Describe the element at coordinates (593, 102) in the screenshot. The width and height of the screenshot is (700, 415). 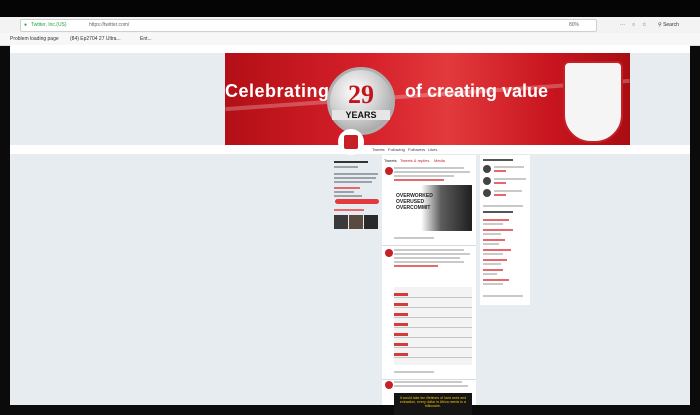
I see `crest-logo` at that location.